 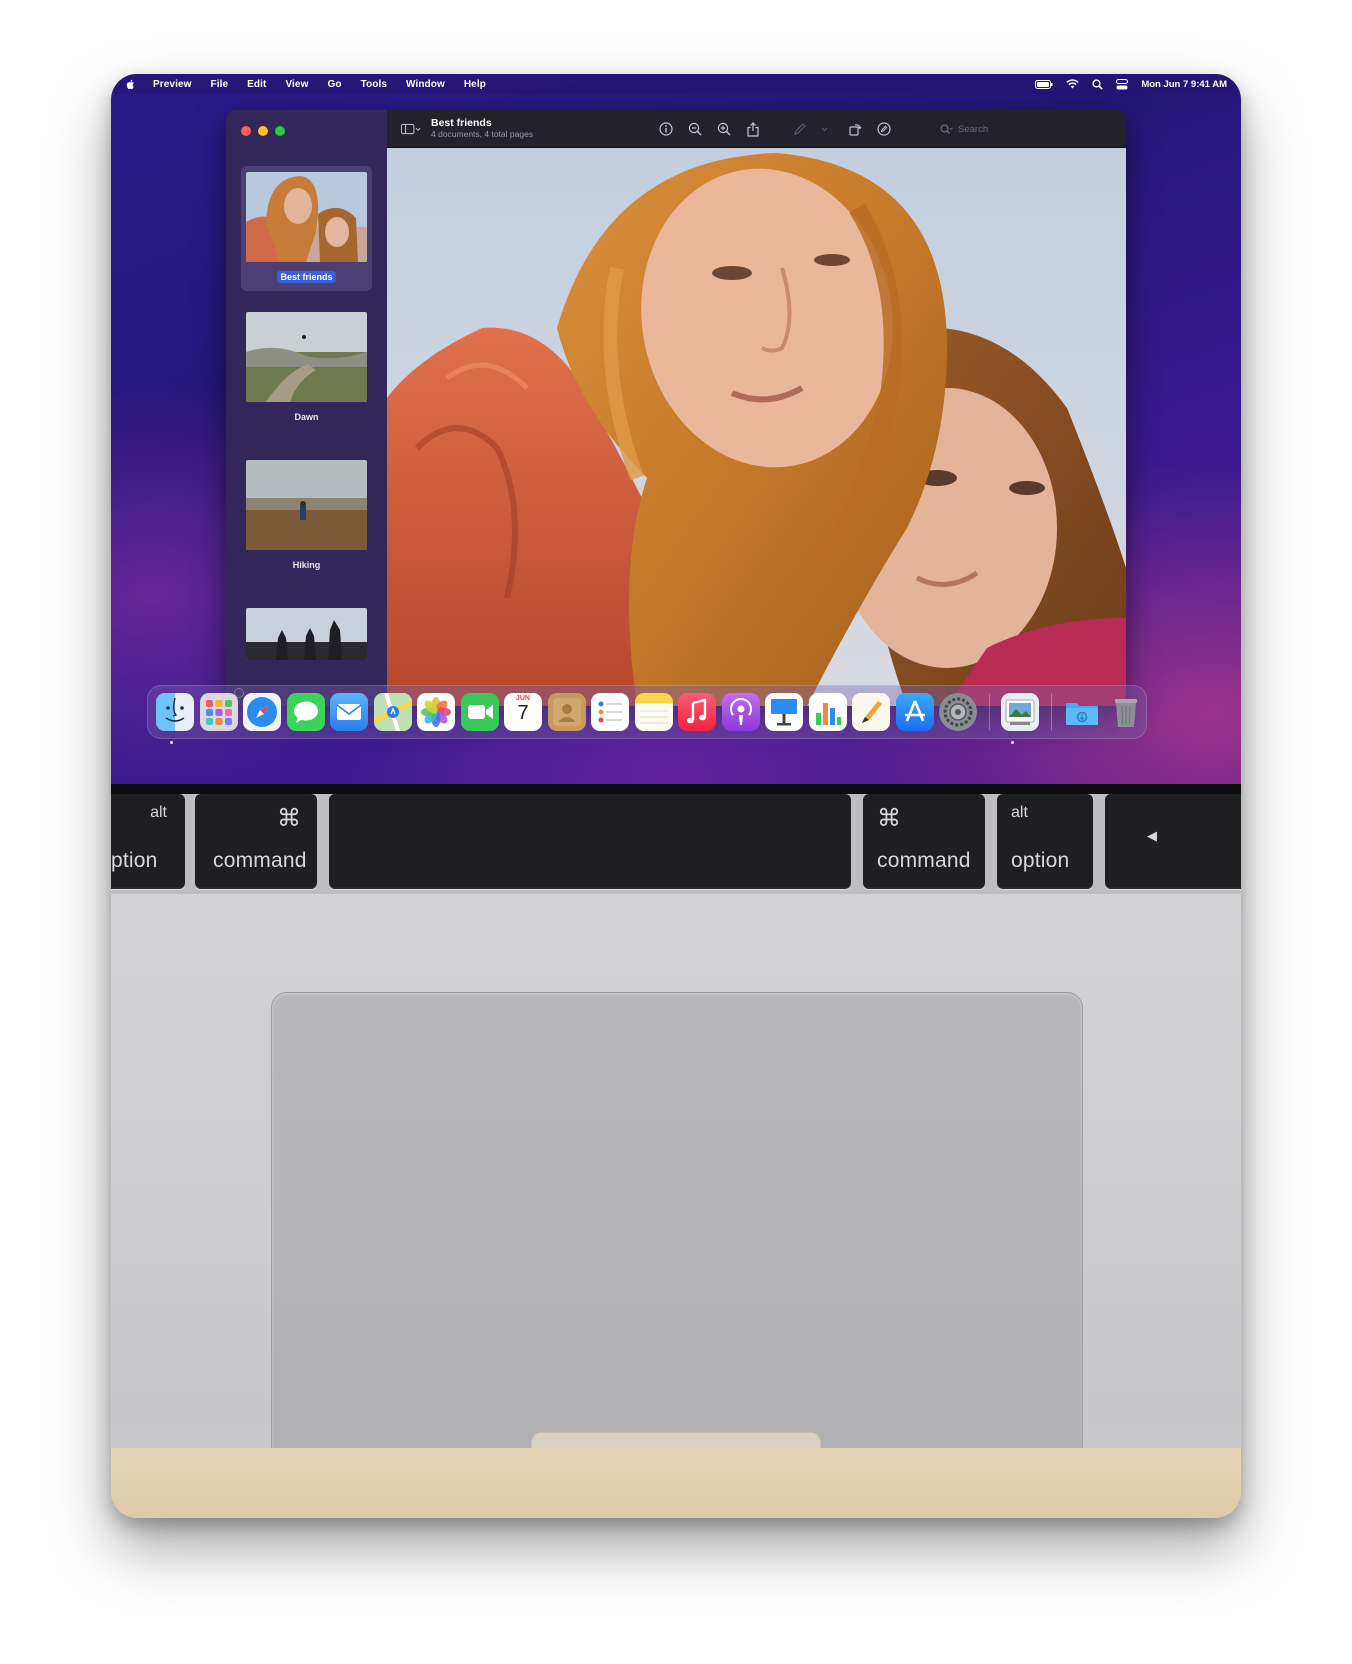 I want to click on left-arrow-key: ◀, so click(x=1173, y=841).